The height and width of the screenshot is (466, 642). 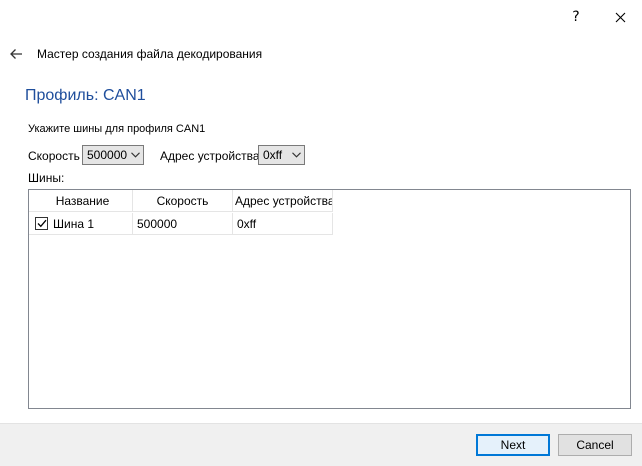 What do you see at coordinates (81, 201) in the screenshot?
I see `column-header-name: Название` at bounding box center [81, 201].